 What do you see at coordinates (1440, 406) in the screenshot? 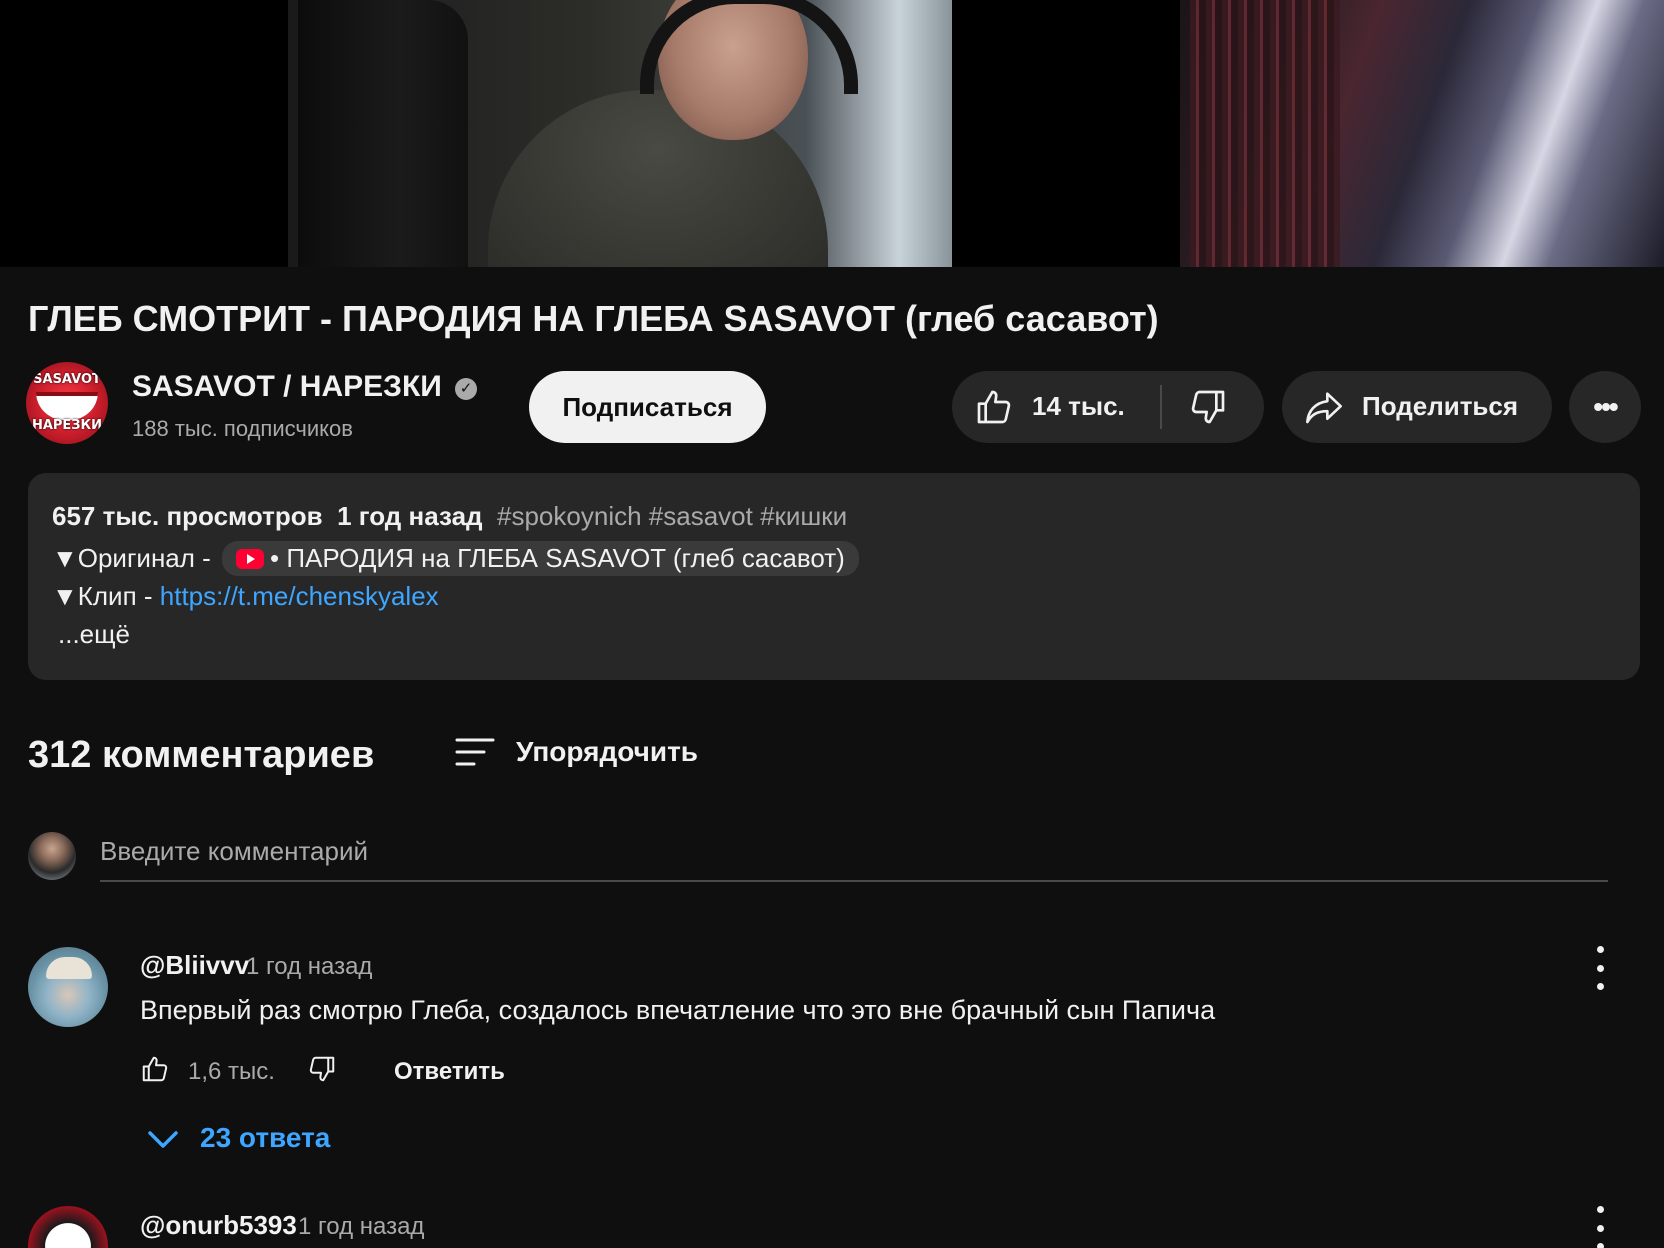
I see `share-label: Поделиться` at bounding box center [1440, 406].